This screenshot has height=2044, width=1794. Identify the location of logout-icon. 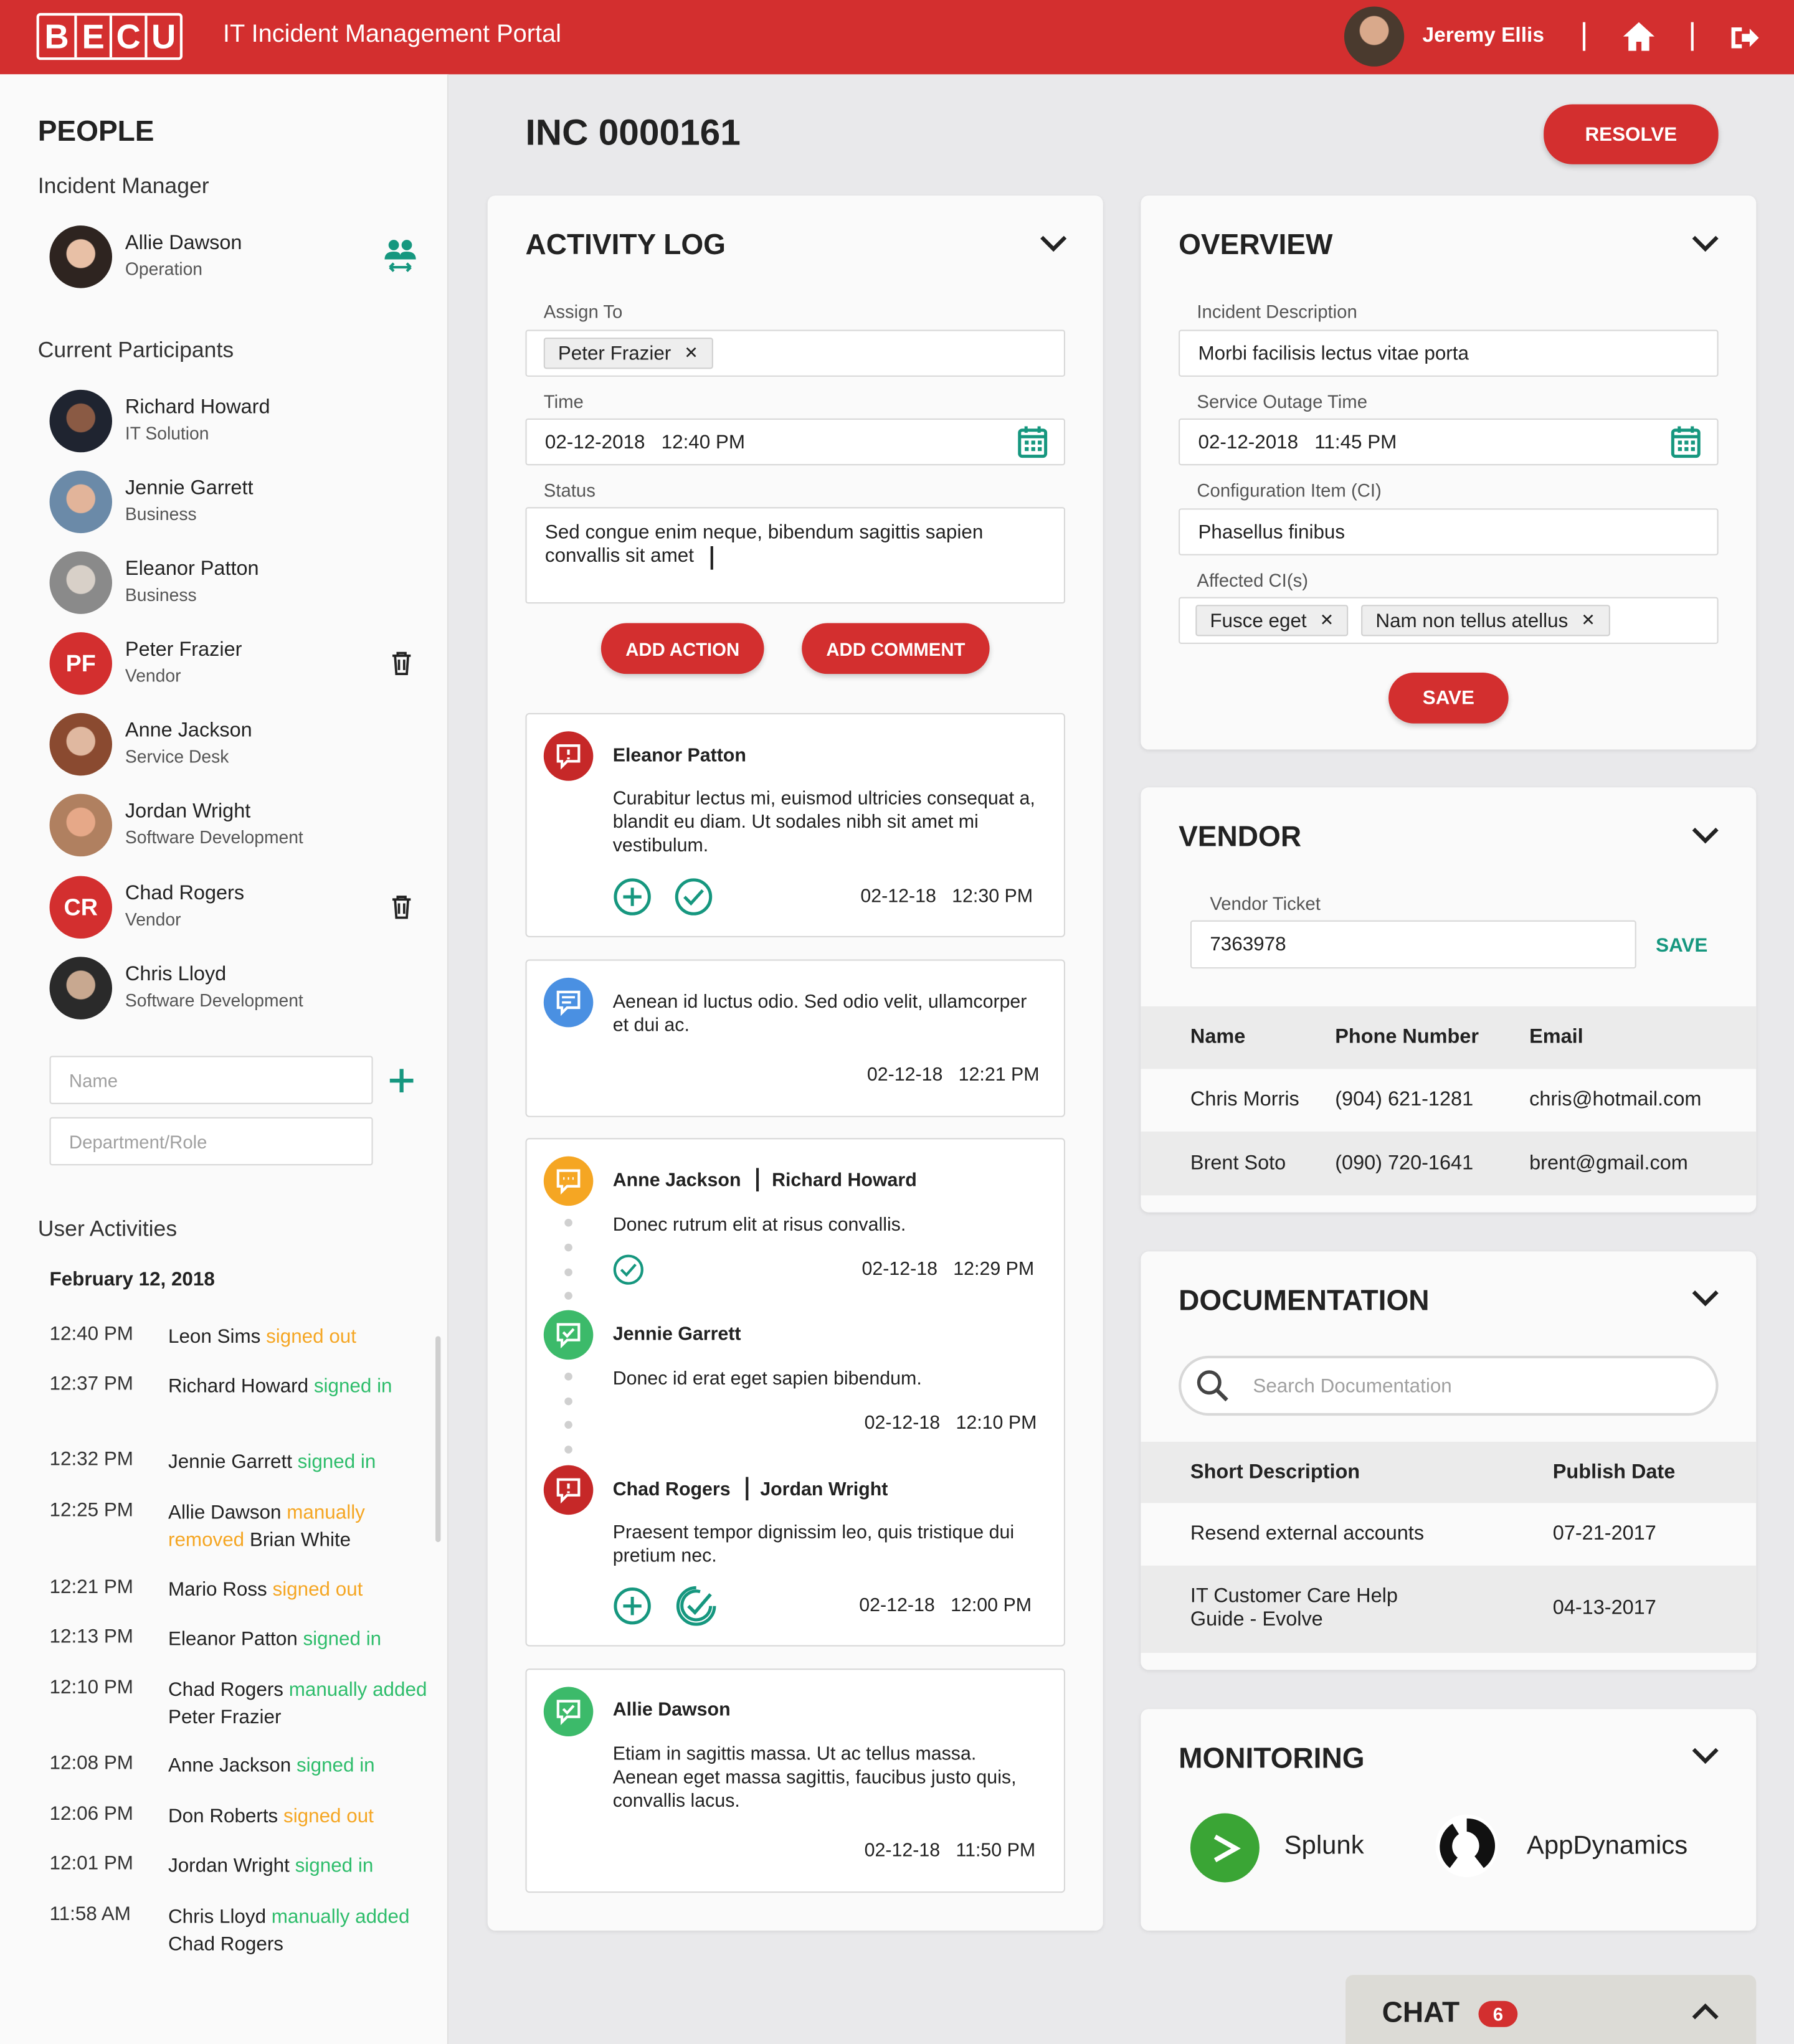
(1744, 38).